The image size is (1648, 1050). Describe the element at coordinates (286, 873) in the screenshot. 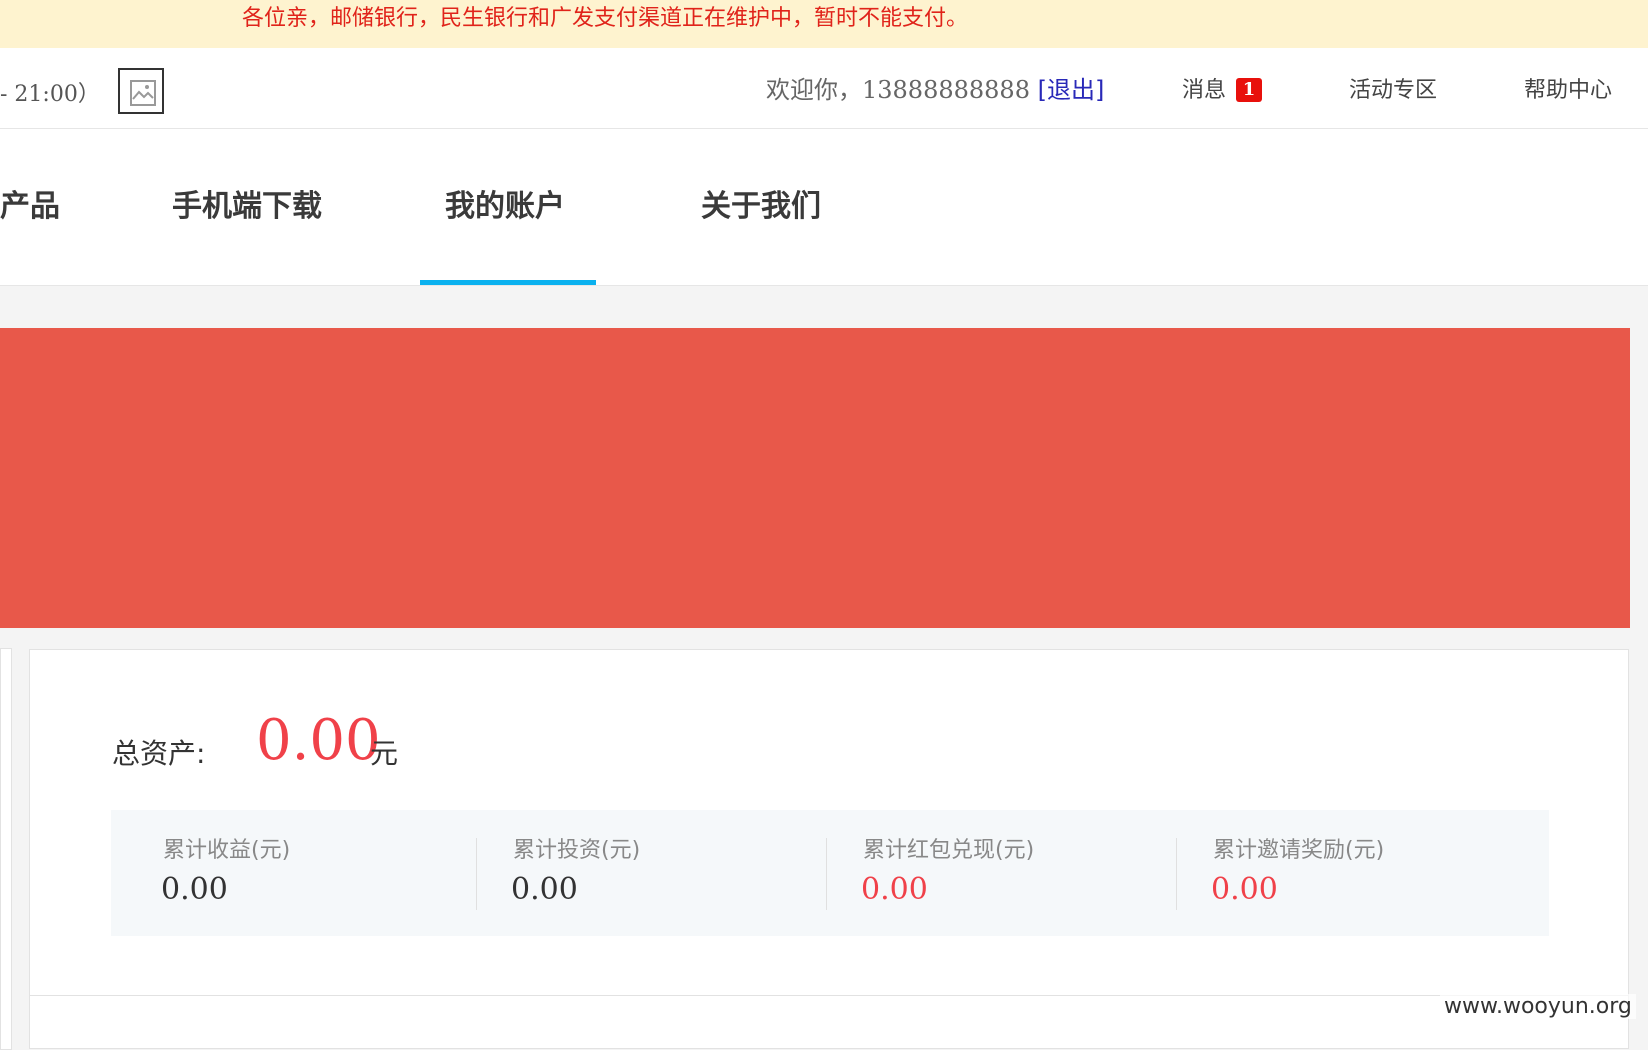

I see `stat-total-earnings: 累计收益(元) 0.00` at that location.